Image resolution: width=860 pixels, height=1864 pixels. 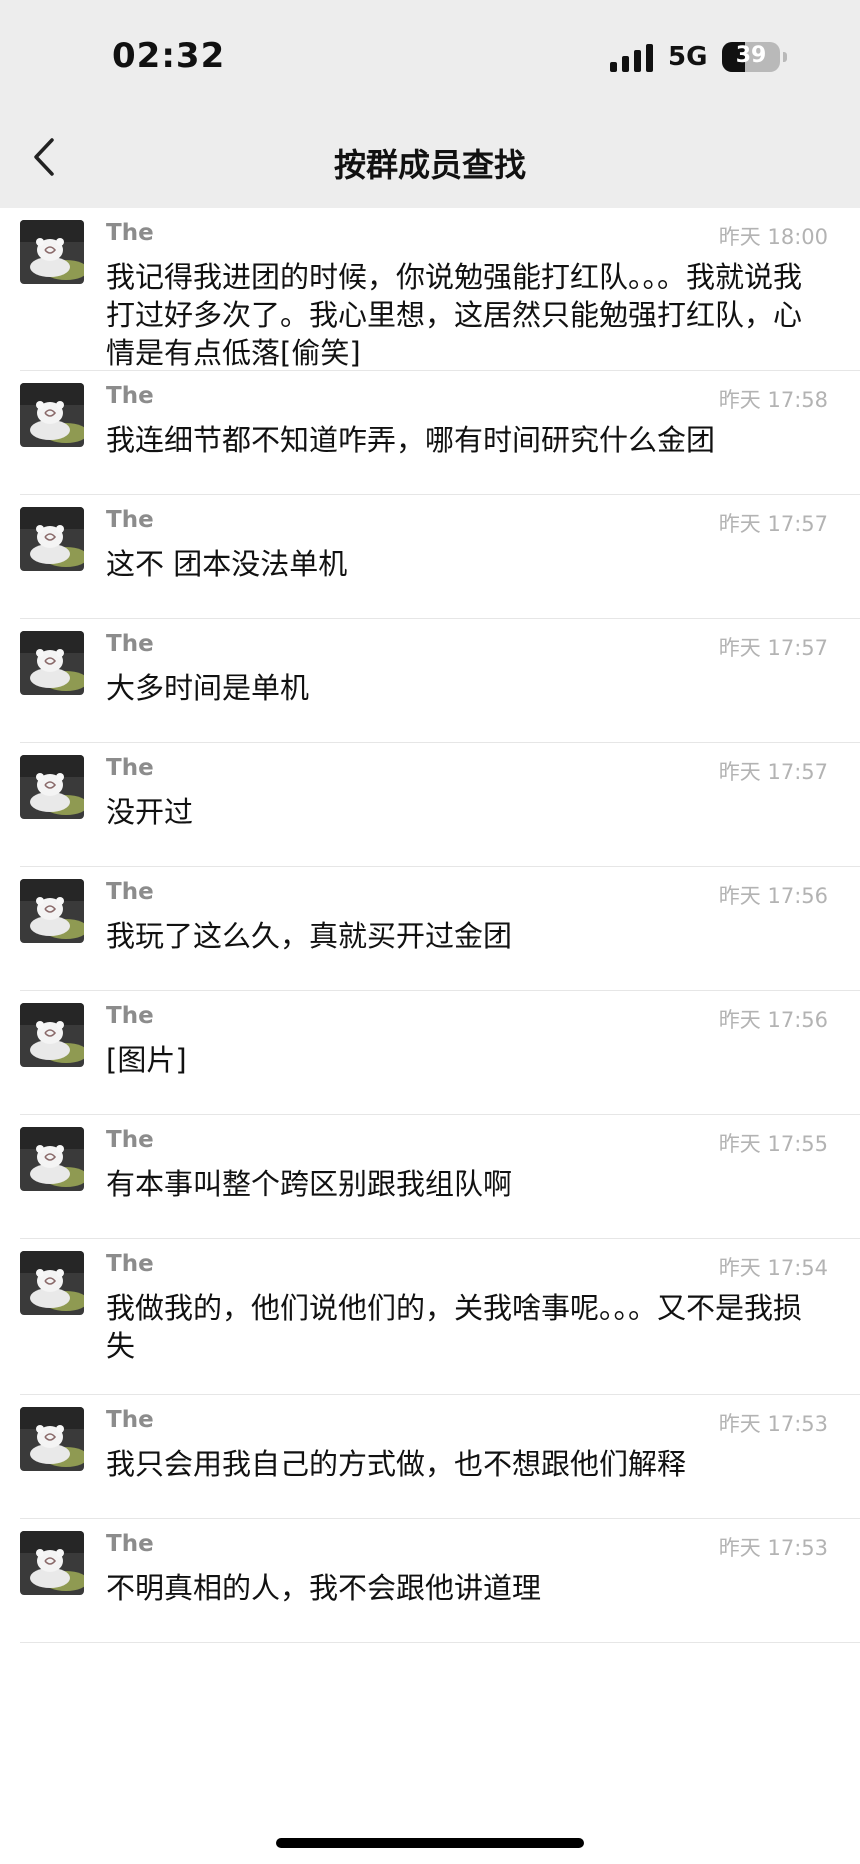 I want to click on message-text: 我玩了这么久，真就买开过金团, so click(x=309, y=936).